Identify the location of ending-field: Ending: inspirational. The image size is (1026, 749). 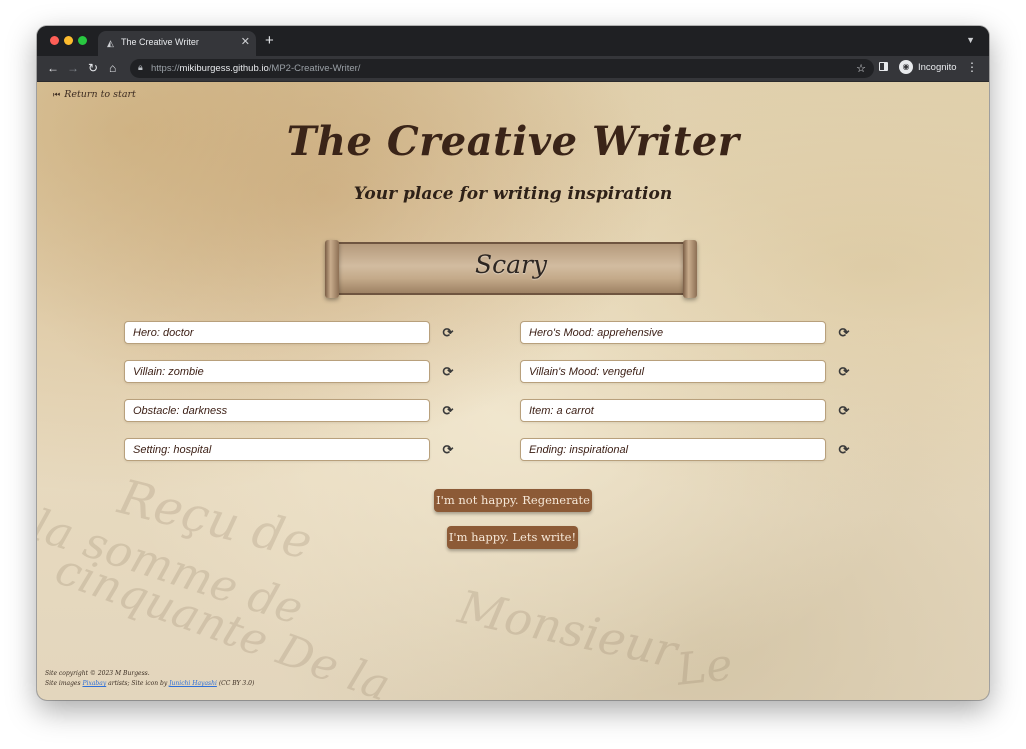
(673, 449).